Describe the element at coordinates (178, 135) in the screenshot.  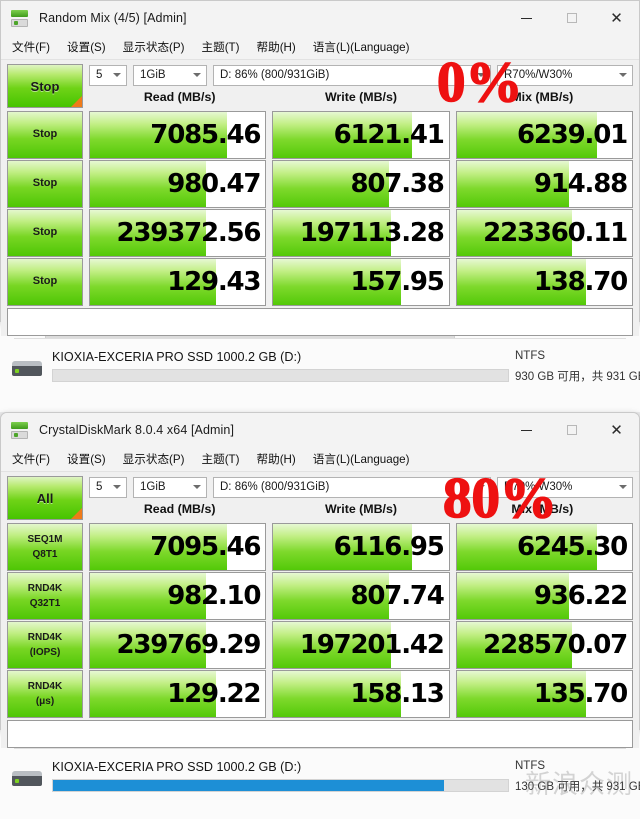
I see `result-cell-read: 7085.46` at that location.